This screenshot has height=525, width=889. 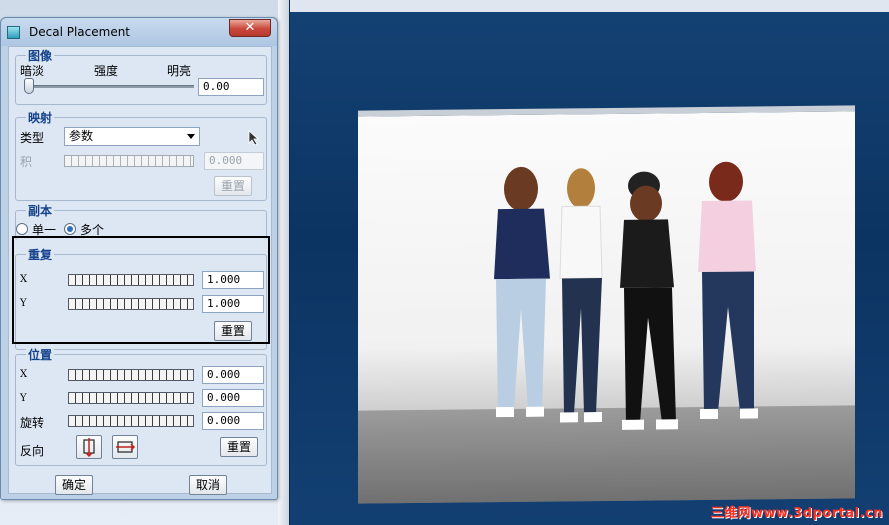 I want to click on cancel-button: 取消, so click(x=208, y=485).